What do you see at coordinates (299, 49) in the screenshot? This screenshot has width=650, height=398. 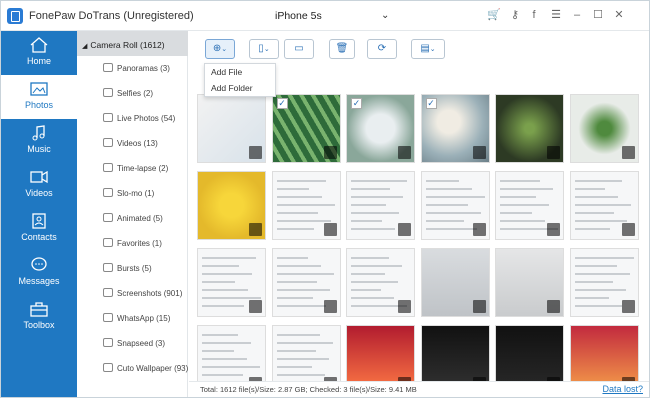 I see `export-to-pc-button: ▭` at bounding box center [299, 49].